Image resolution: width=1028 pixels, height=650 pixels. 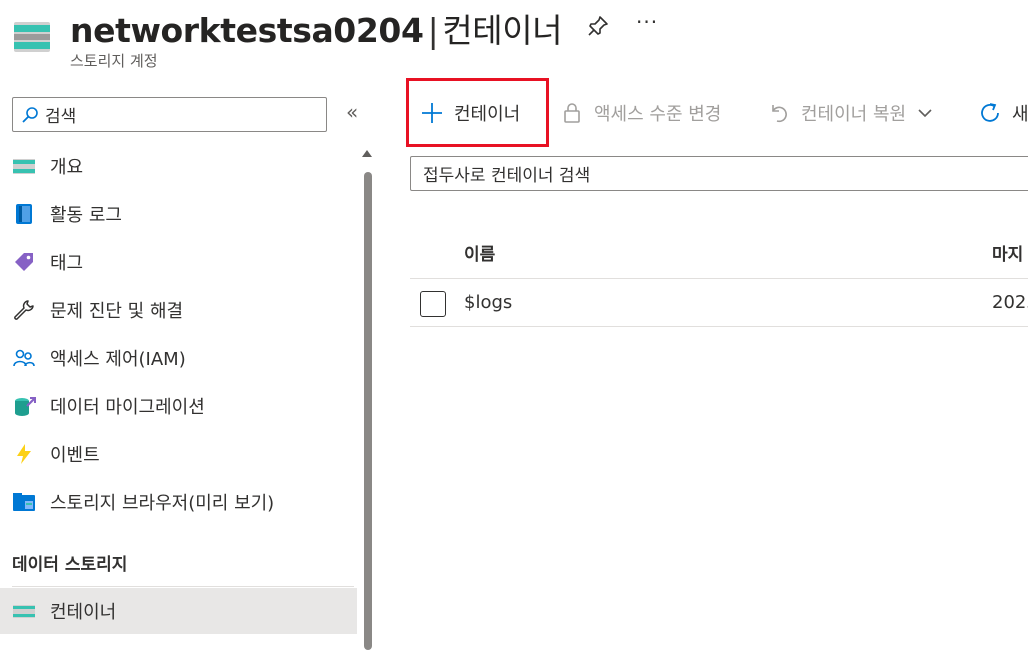 I want to click on sidebar-item-label: 스토리지 브라우저(미리 보기), so click(x=162, y=503).